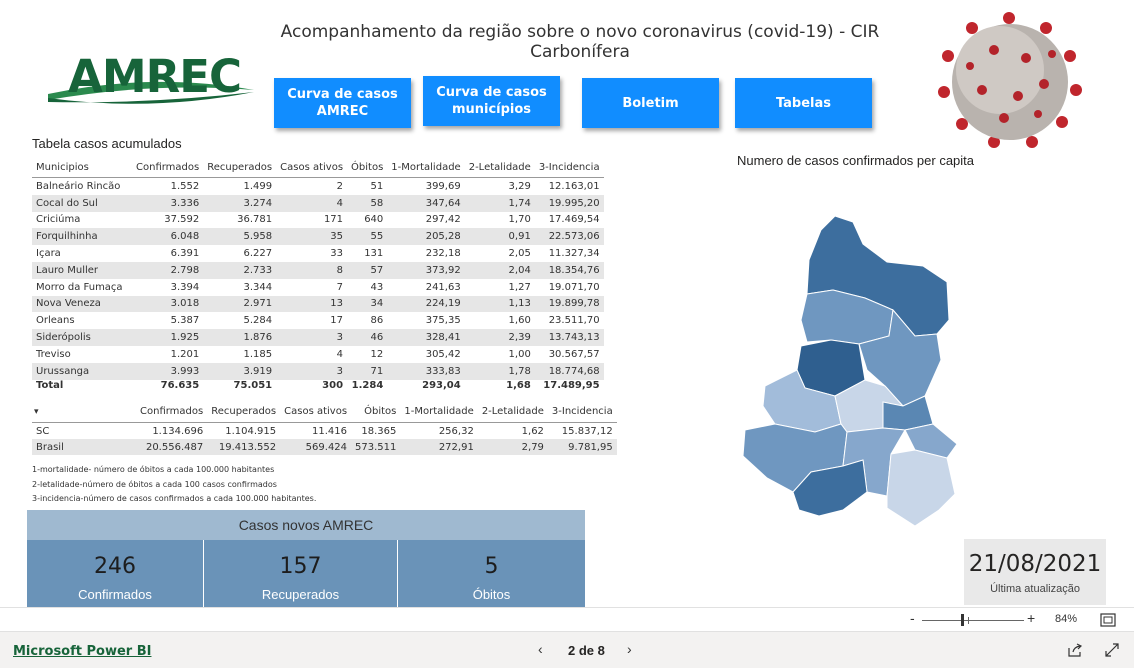 This screenshot has height=668, width=1134. What do you see at coordinates (519, 186) in the screenshot?
I see `table-cell: 3,29` at bounding box center [519, 186].